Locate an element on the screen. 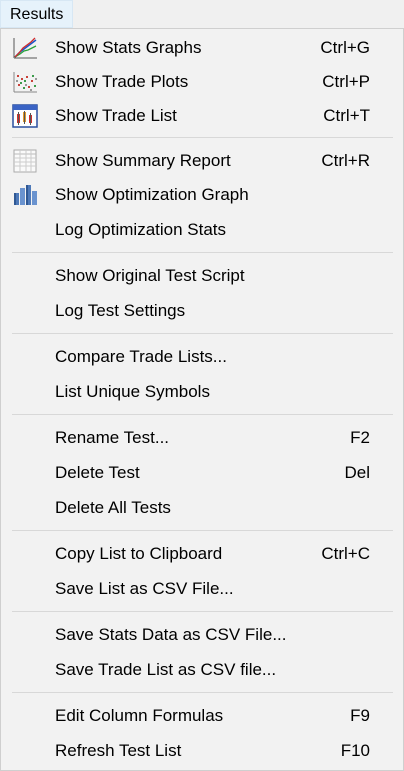 This screenshot has height=771, width=404. trade-list-icon is located at coordinates (25, 116).